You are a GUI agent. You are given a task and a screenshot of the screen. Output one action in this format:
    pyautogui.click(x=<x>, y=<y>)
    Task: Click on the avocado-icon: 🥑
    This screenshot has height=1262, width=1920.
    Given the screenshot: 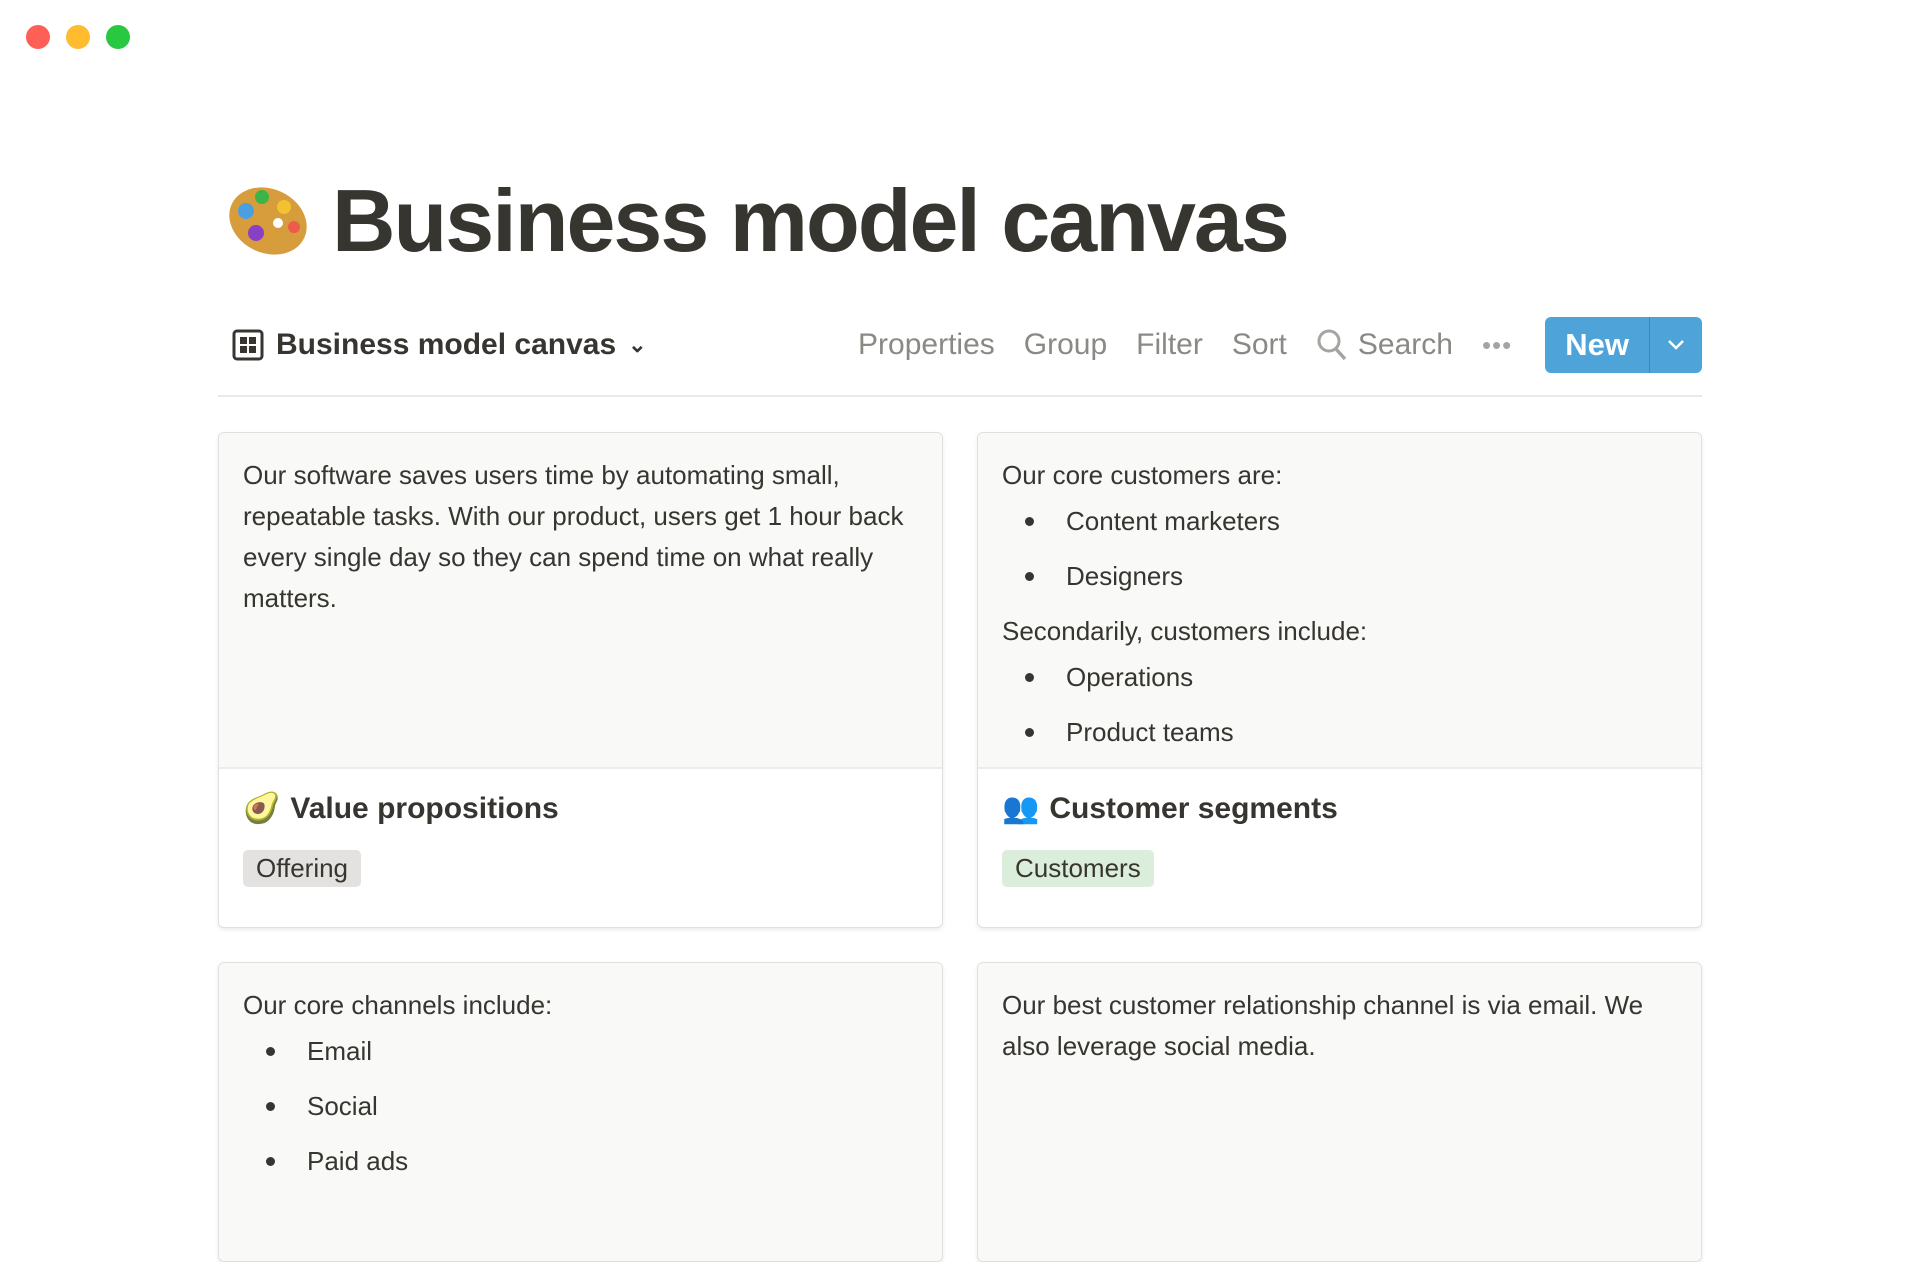 What is the action you would take?
    pyautogui.click(x=262, y=808)
    